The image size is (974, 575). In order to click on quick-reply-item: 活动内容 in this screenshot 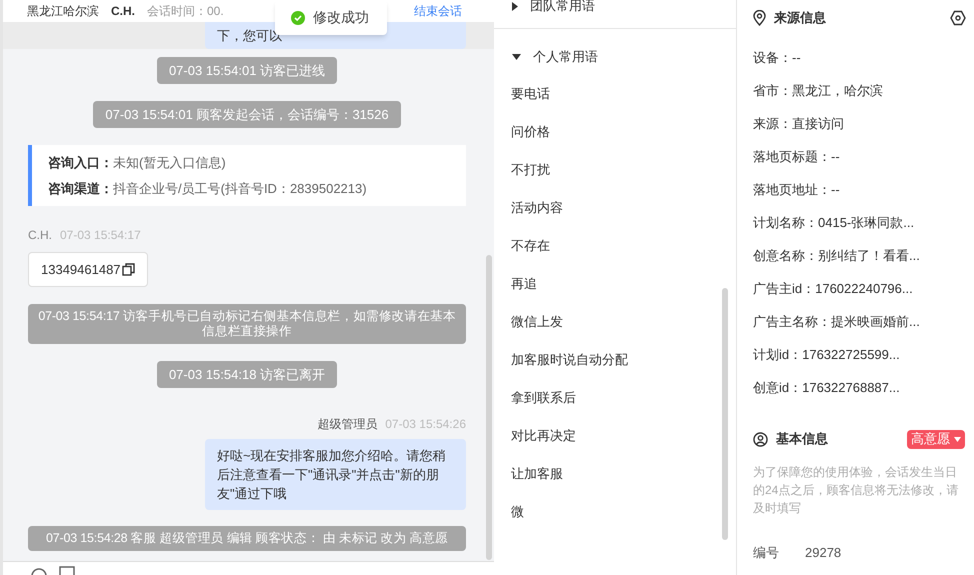, I will do `click(615, 208)`.